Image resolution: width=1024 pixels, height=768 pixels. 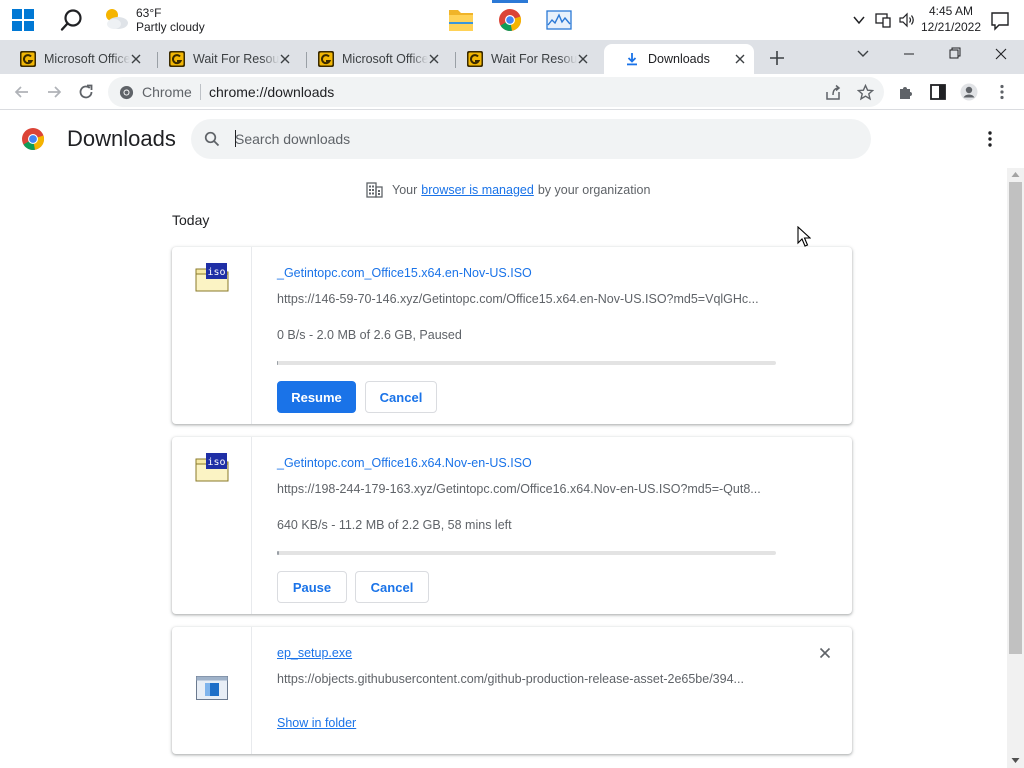 I want to click on new-tab-plus-icon, so click(x=777, y=58).